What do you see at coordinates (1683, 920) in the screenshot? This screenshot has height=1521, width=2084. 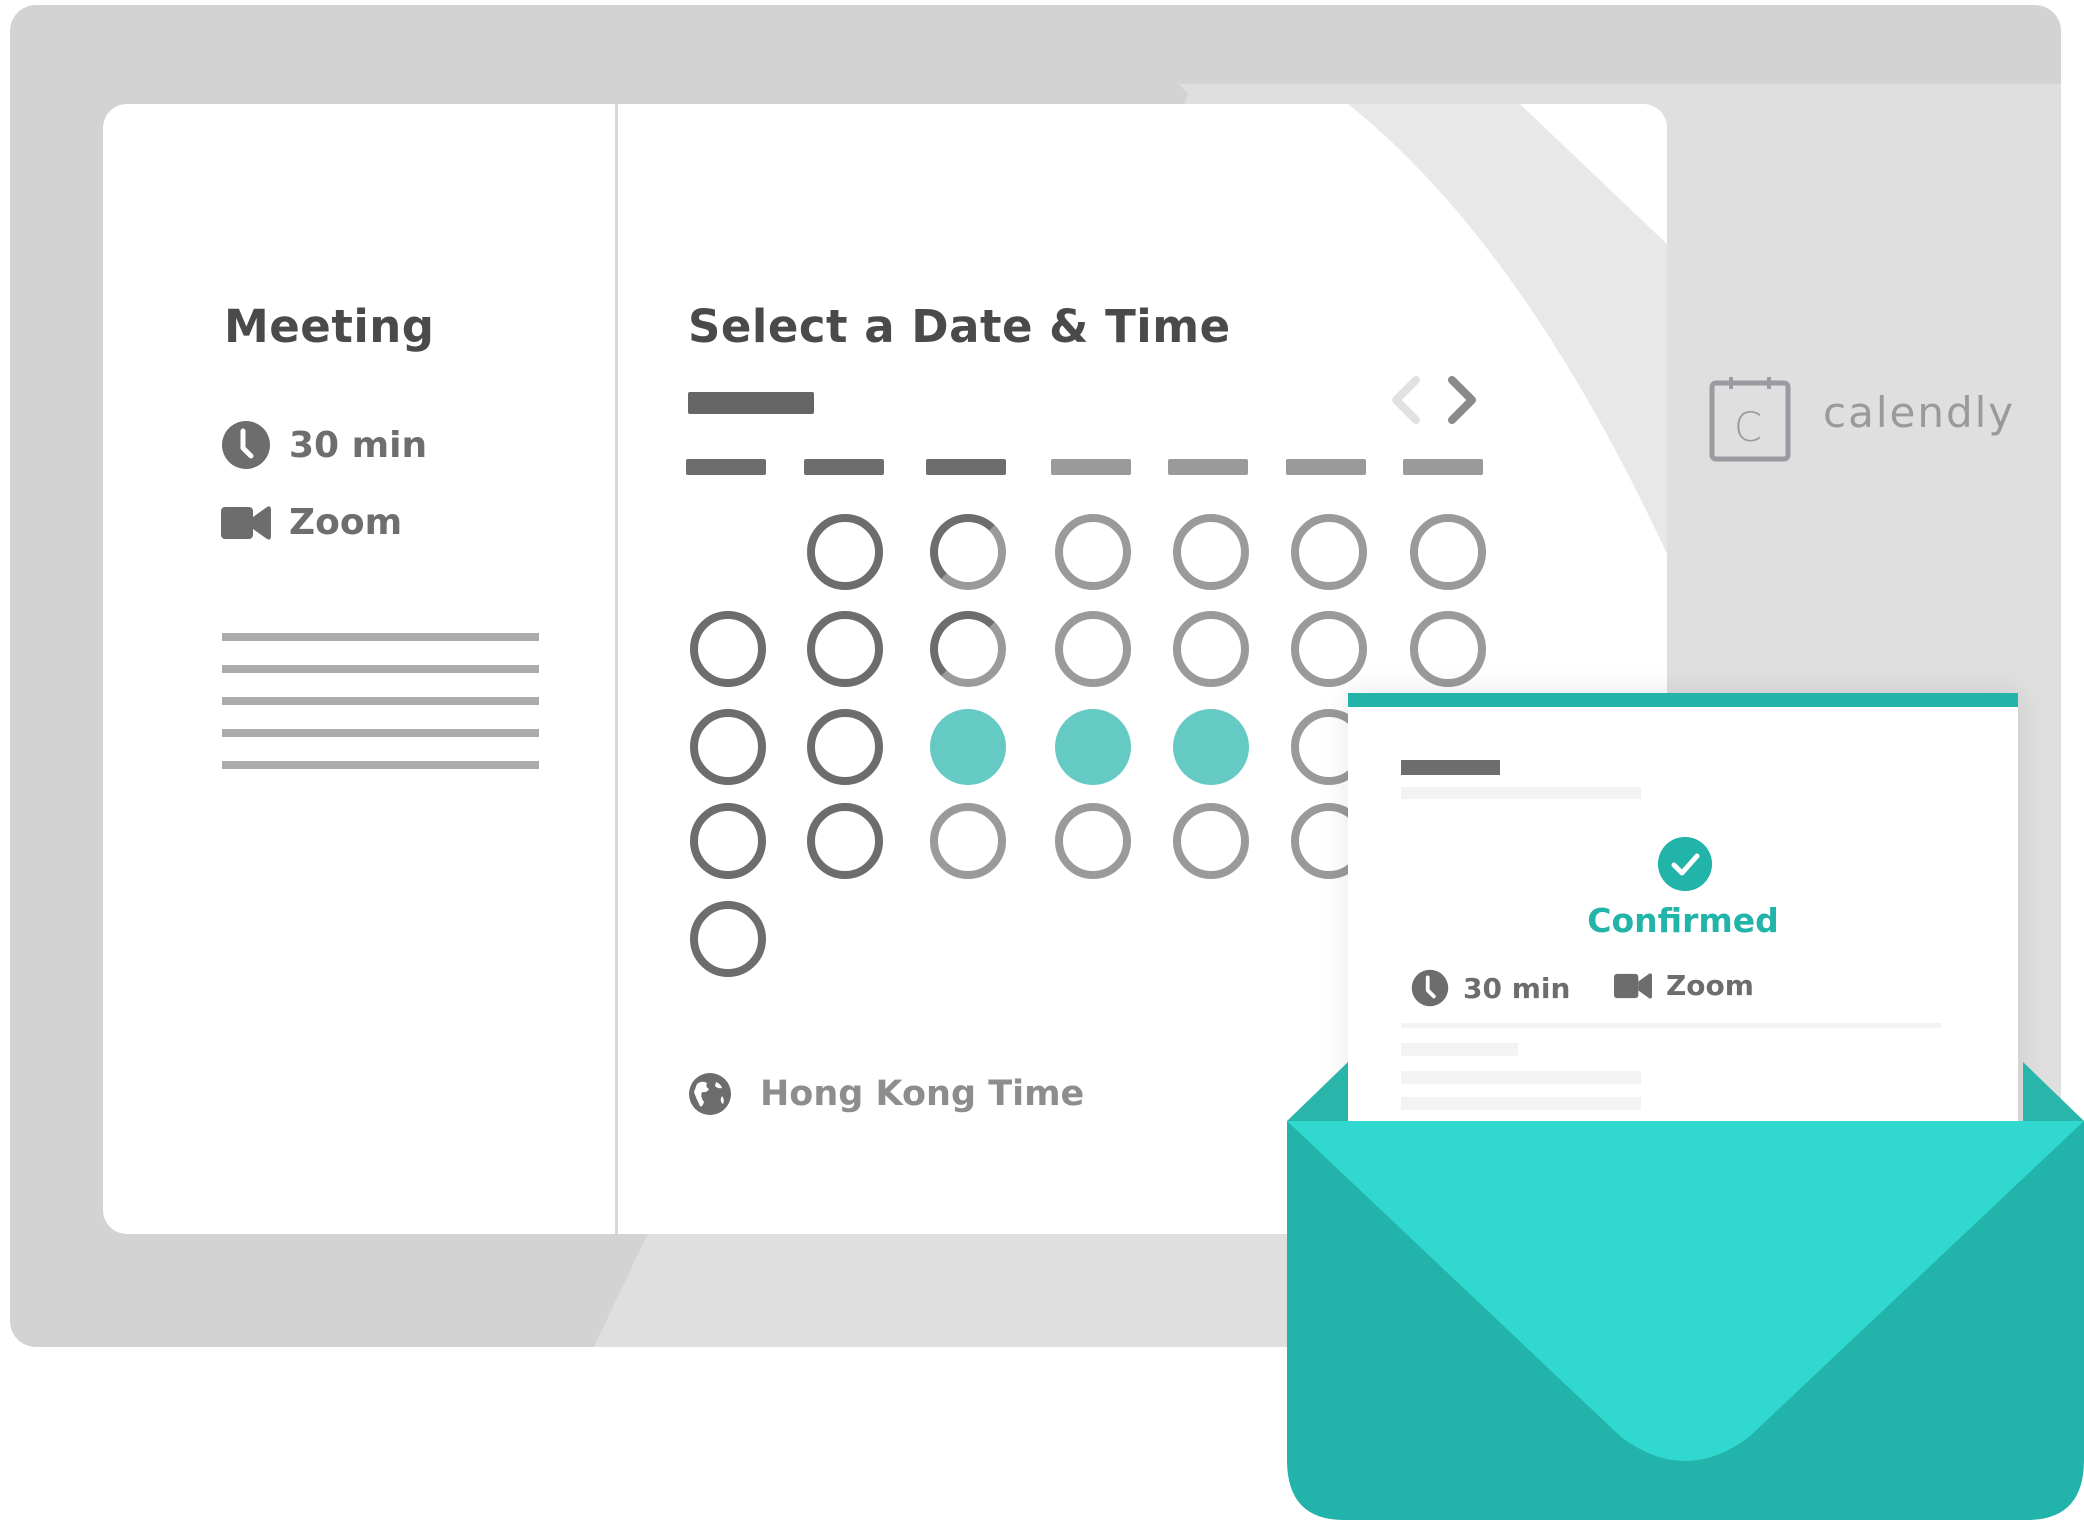 I see `confirmation-status: Confirmed` at bounding box center [1683, 920].